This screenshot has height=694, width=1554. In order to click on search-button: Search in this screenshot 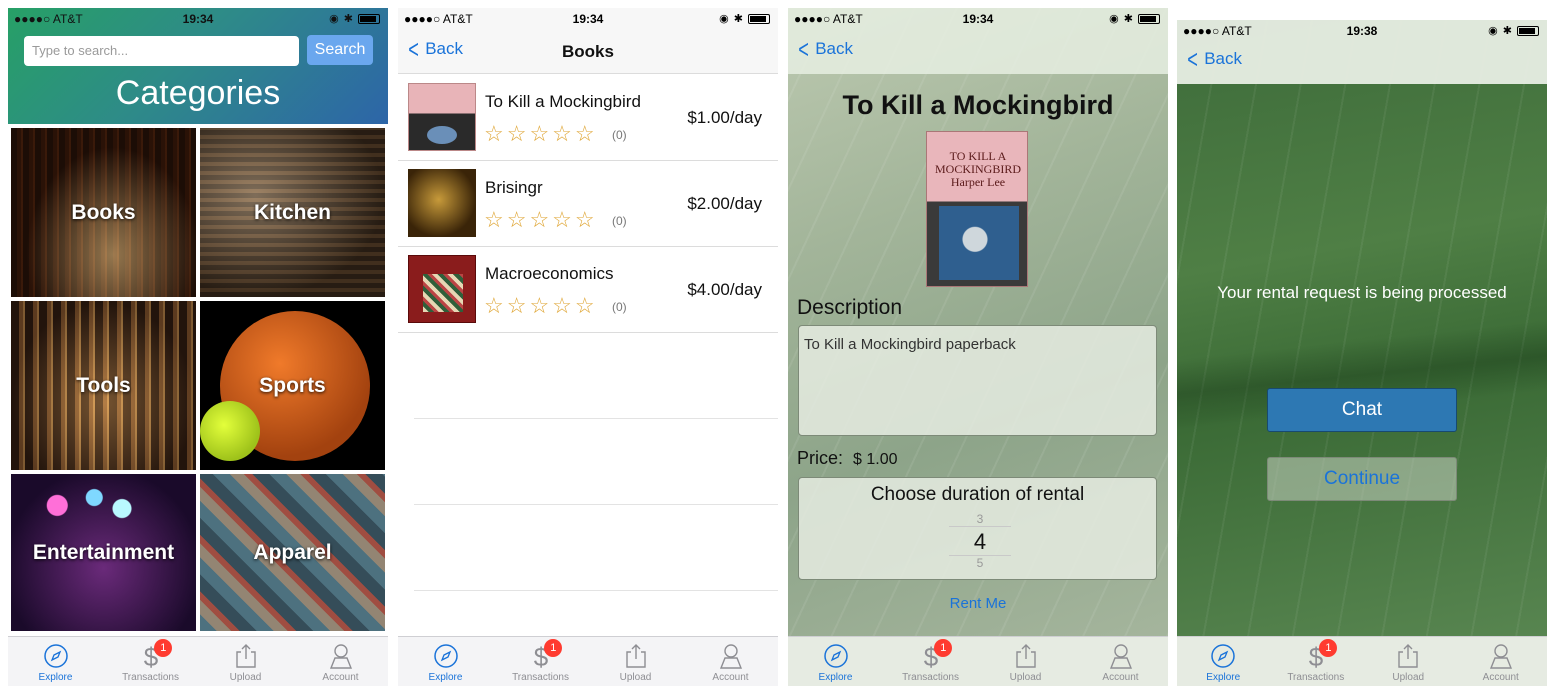, I will do `click(340, 50)`.